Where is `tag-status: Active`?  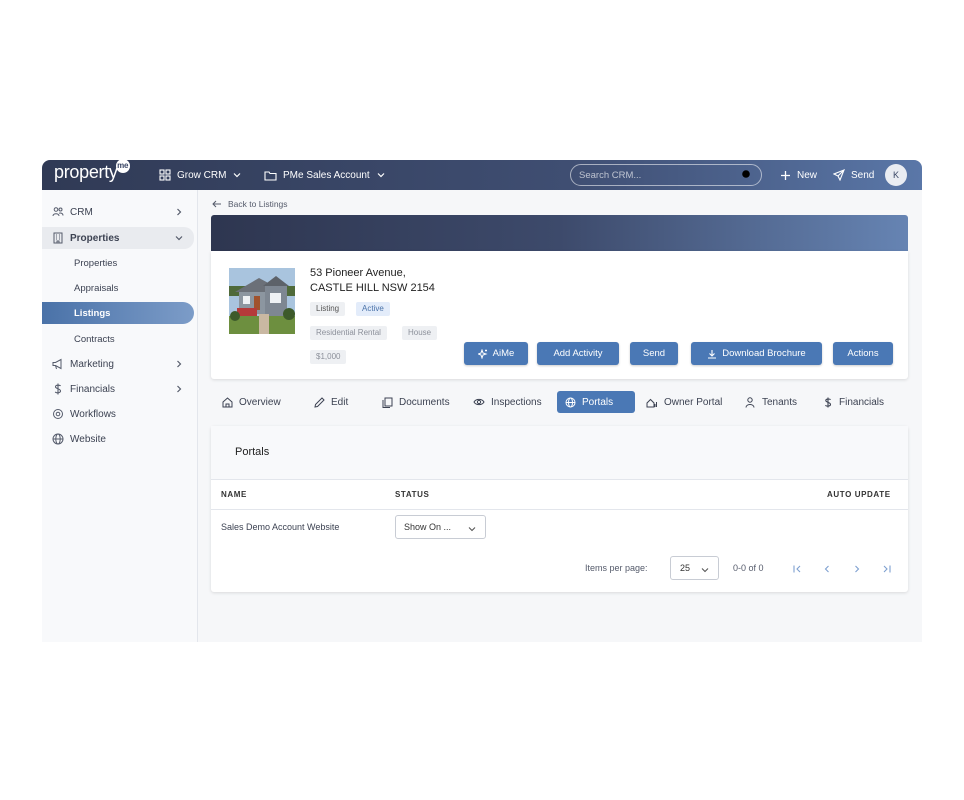
tag-status: Active is located at coordinates (373, 309).